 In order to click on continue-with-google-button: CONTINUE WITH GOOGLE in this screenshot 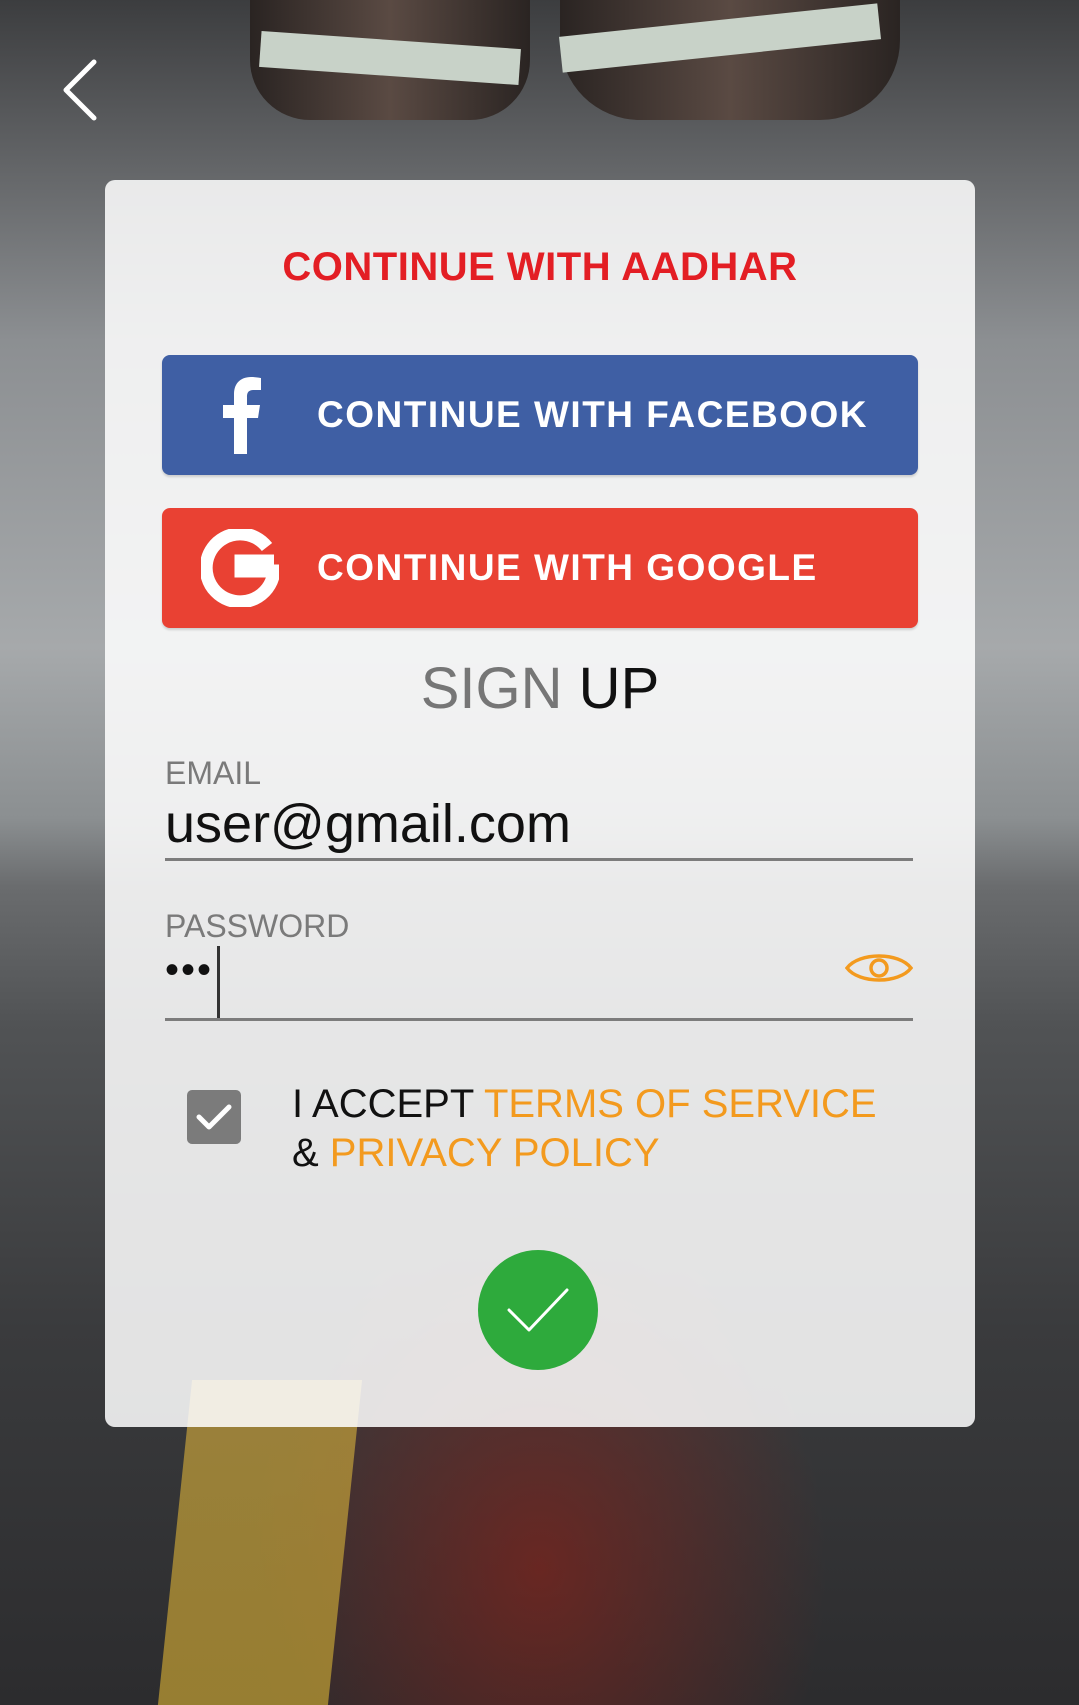, I will do `click(540, 568)`.